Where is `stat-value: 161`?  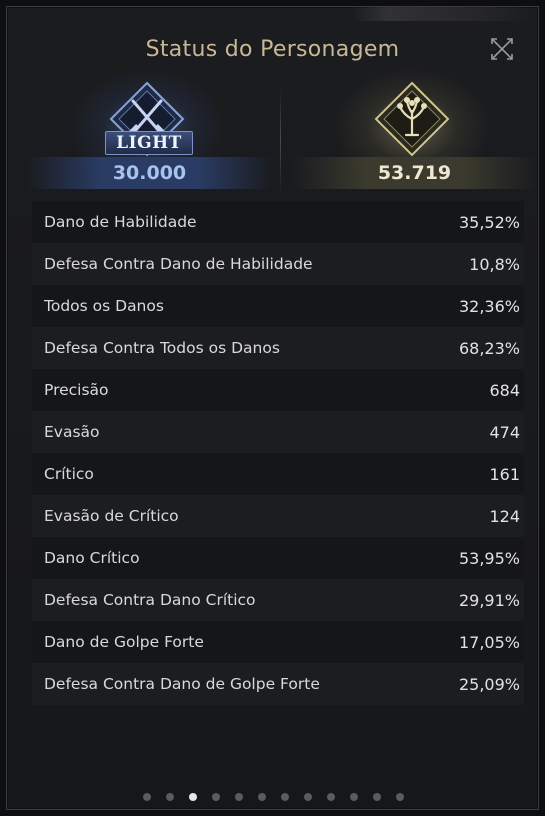
stat-value: 161 is located at coordinates (504, 474).